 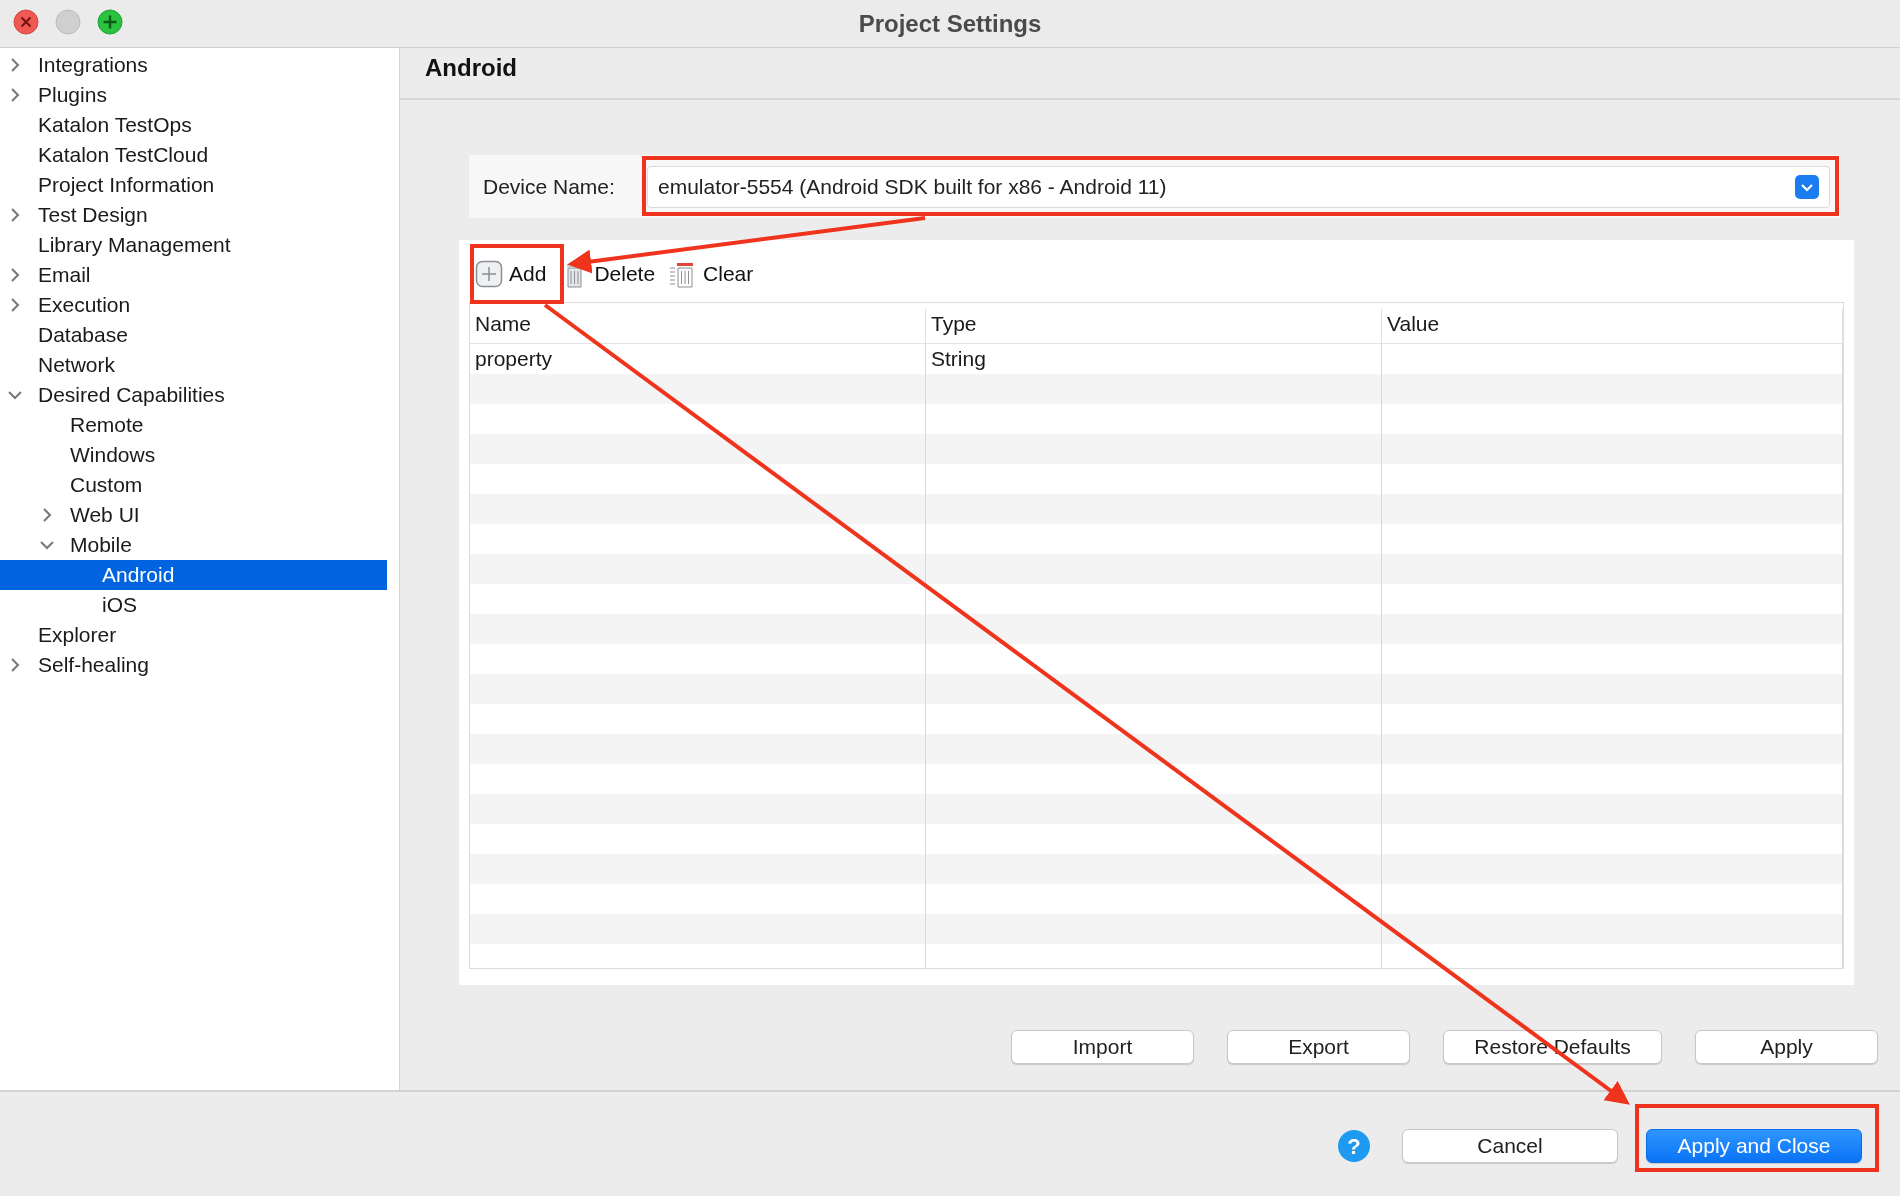 What do you see at coordinates (199, 305) in the screenshot?
I see `sidebar-item: Execution` at bounding box center [199, 305].